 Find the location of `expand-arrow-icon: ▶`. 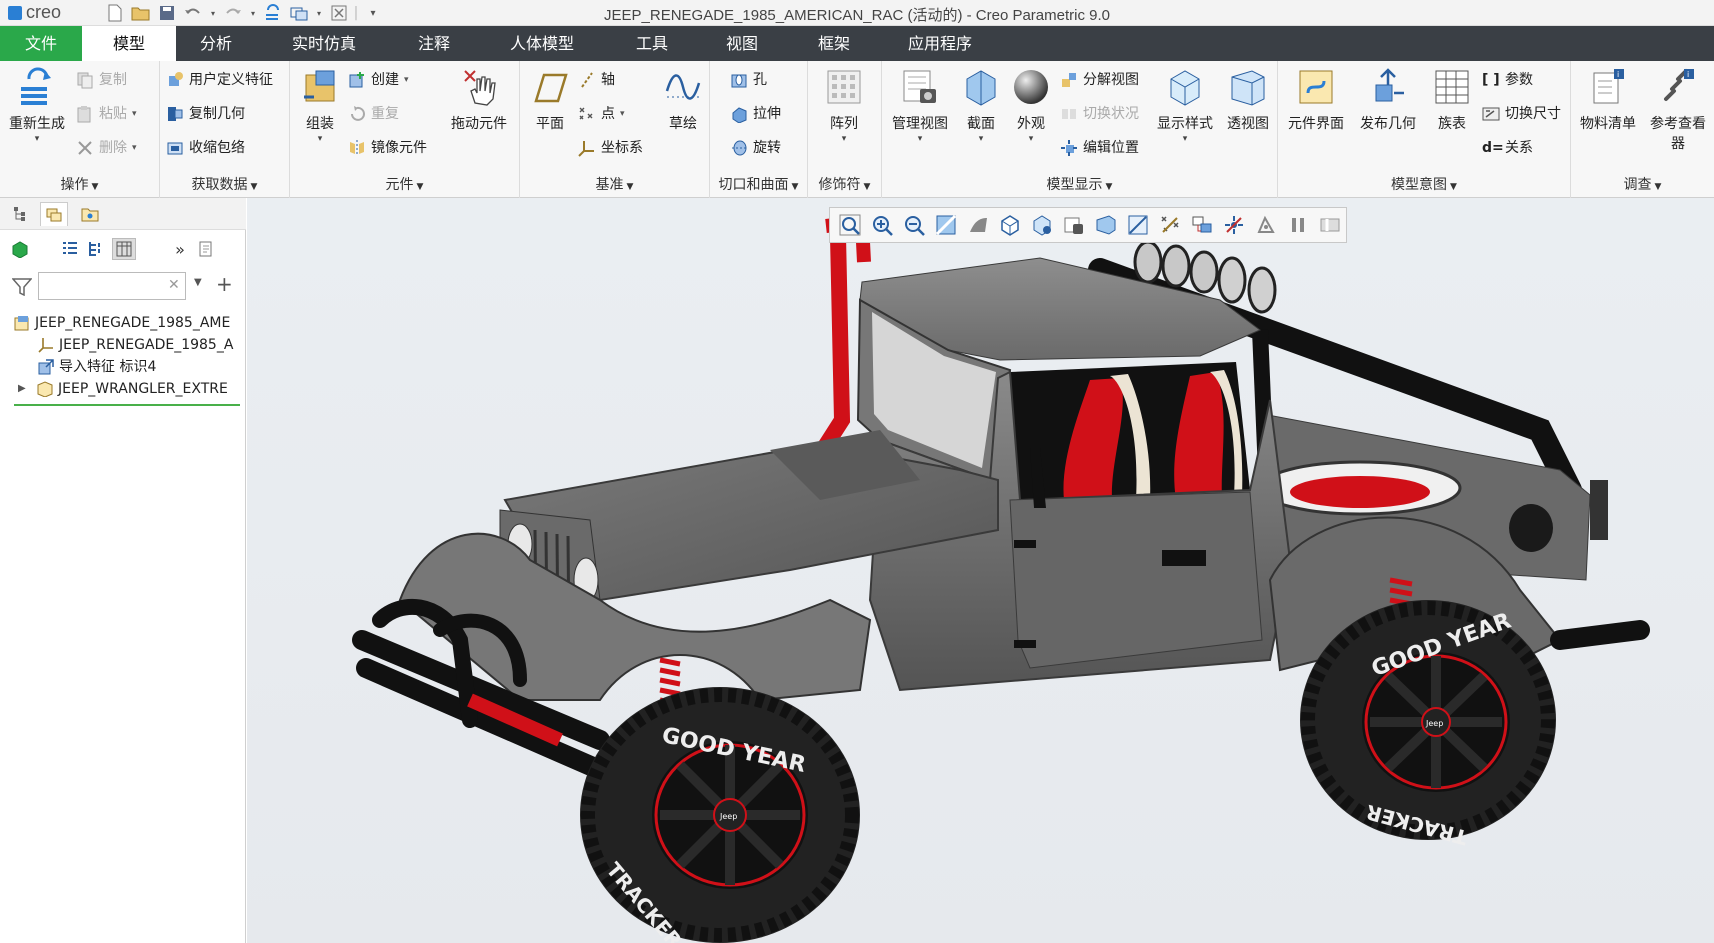

expand-arrow-icon: ▶ is located at coordinates (25, 389).